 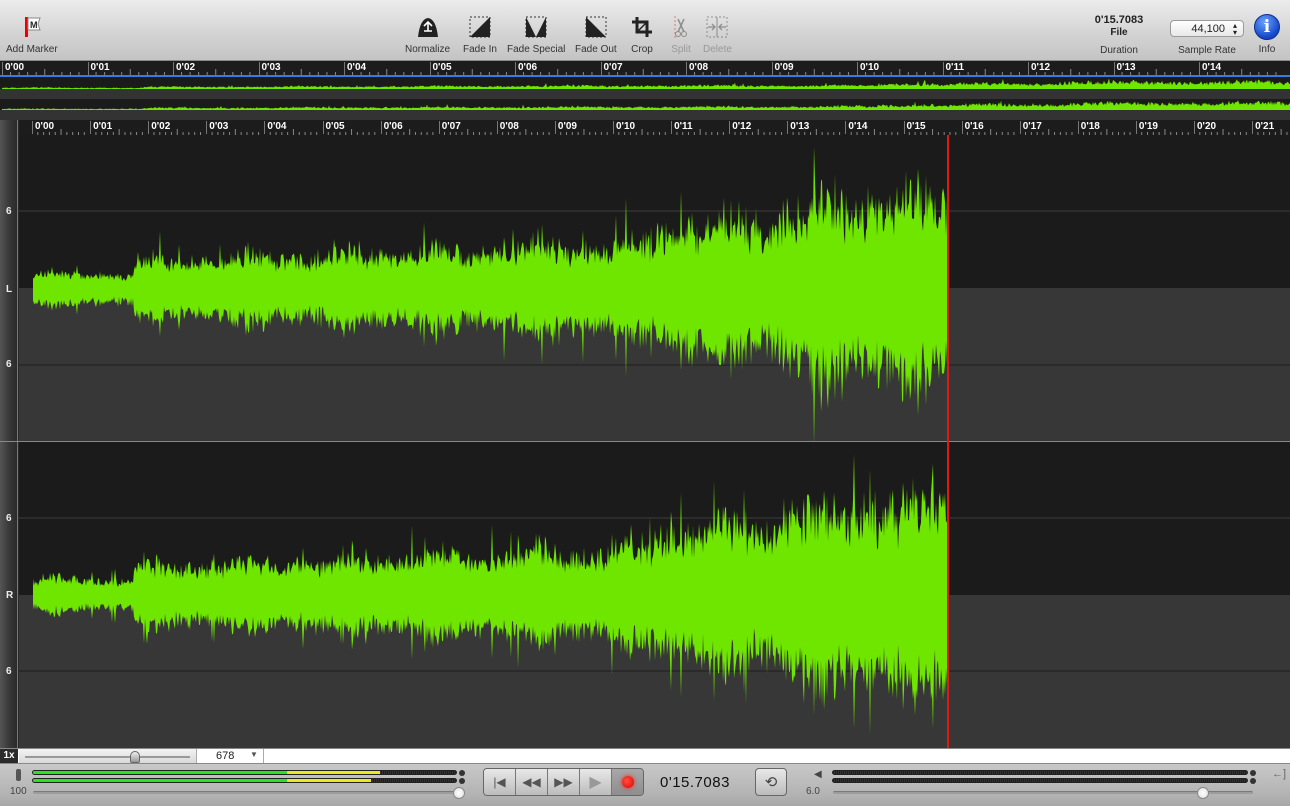 I want to click on record-button, so click(x=627, y=782).